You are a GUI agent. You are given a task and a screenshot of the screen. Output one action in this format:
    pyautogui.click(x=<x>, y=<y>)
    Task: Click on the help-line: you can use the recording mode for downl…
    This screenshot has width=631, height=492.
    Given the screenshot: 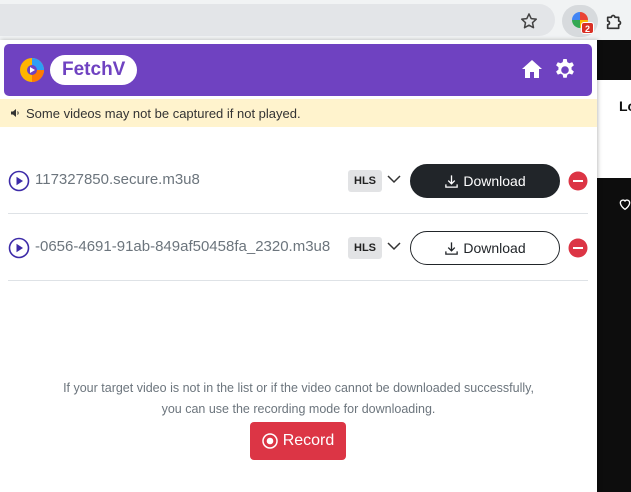 What is the action you would take?
    pyautogui.click(x=298, y=409)
    